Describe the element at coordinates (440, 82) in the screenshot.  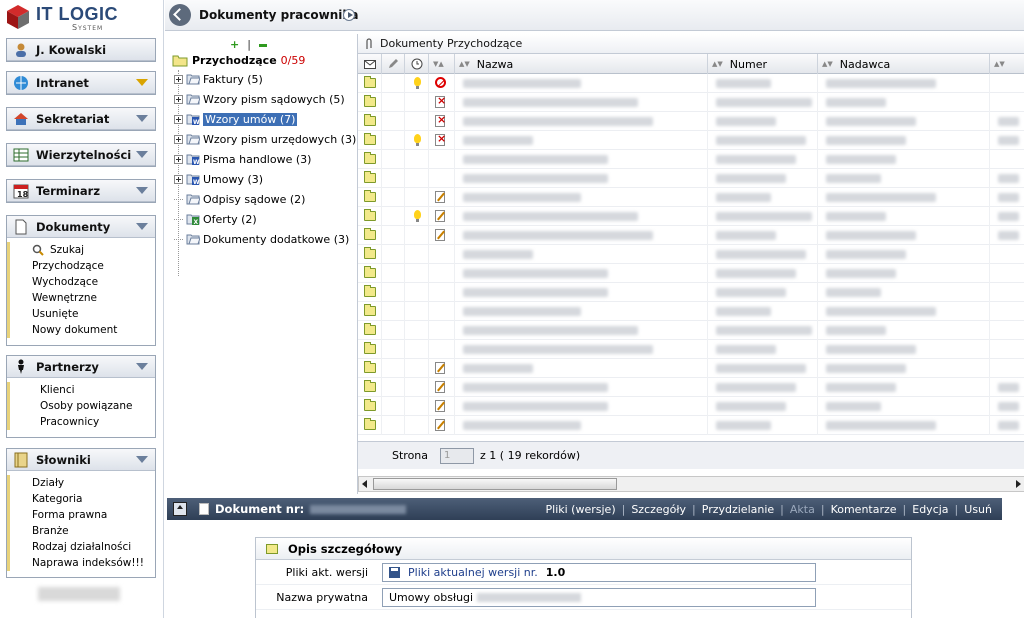
I see `blocked-icon` at that location.